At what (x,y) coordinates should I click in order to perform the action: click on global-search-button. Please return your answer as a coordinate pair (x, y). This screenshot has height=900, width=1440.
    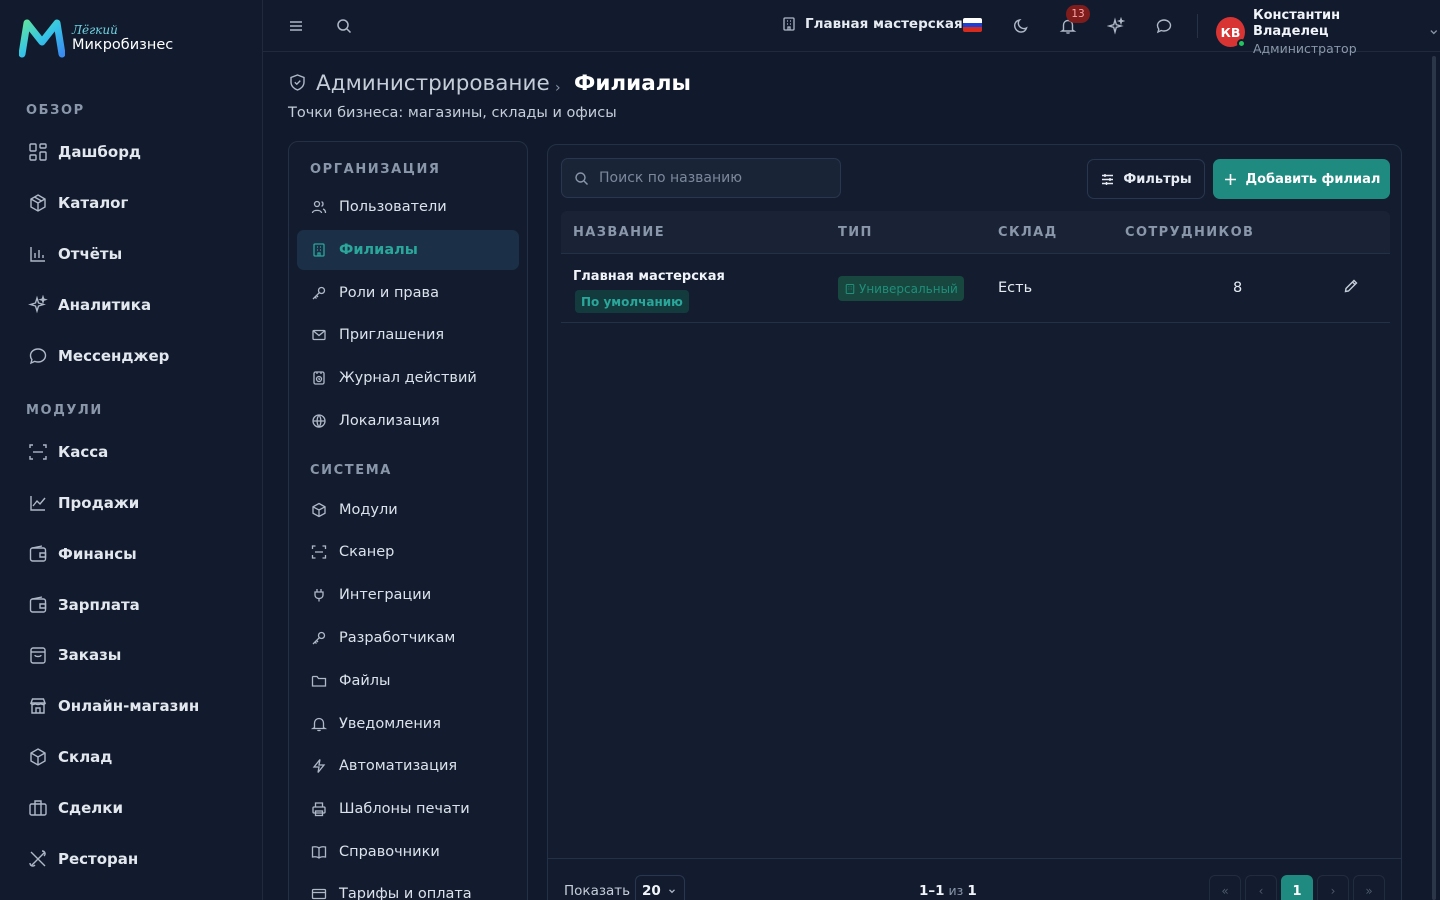
    Looking at the image, I should click on (344, 26).